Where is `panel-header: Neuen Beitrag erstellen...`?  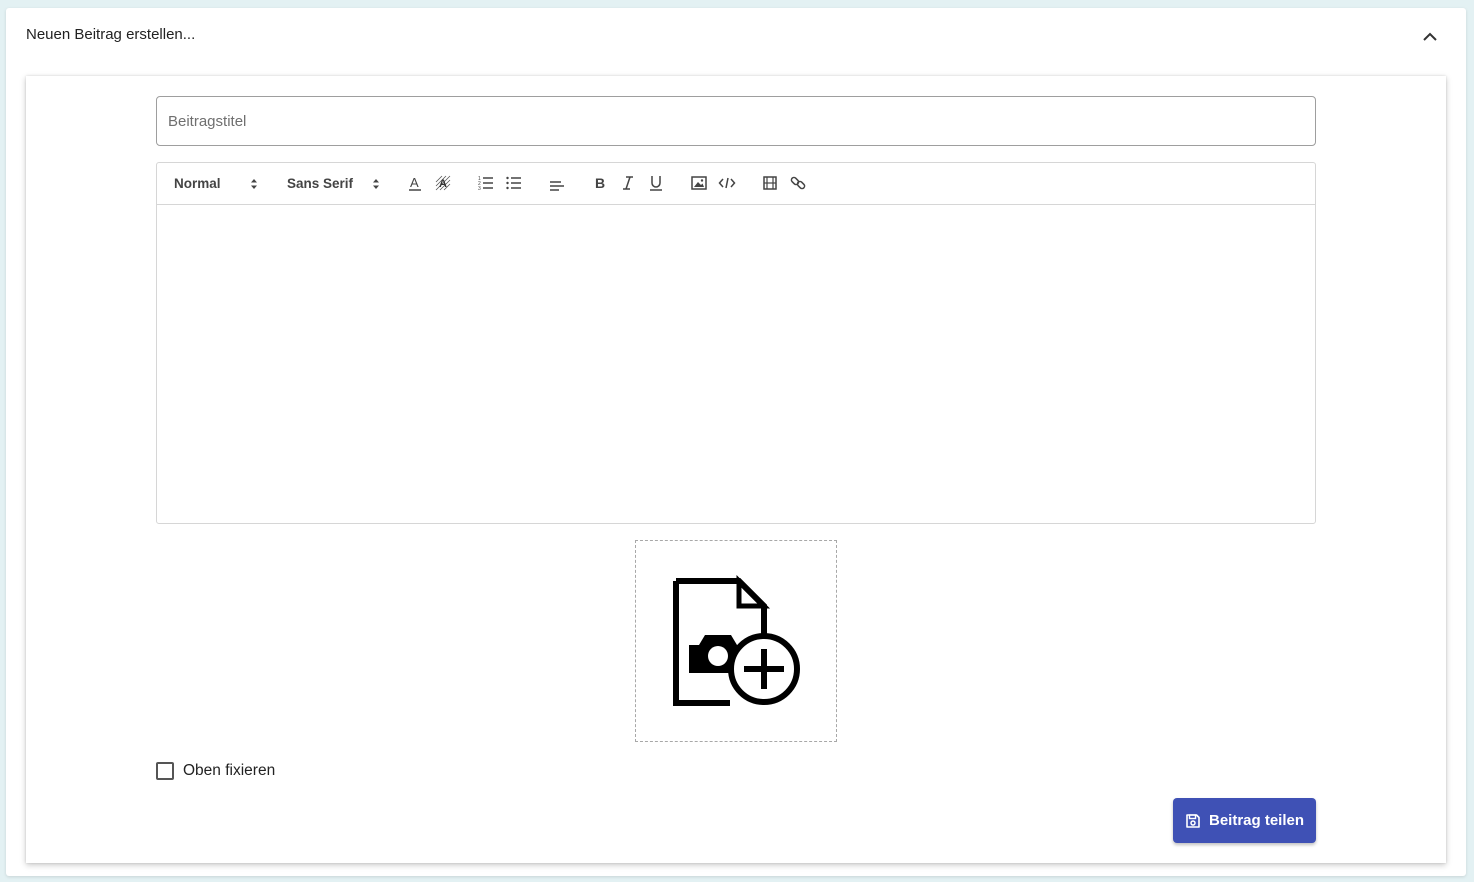 panel-header: Neuen Beitrag erstellen... is located at coordinates (736, 36).